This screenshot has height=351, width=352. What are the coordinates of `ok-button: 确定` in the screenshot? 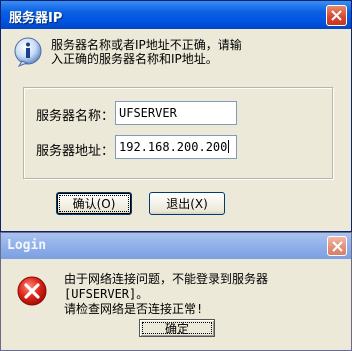 It's located at (177, 328).